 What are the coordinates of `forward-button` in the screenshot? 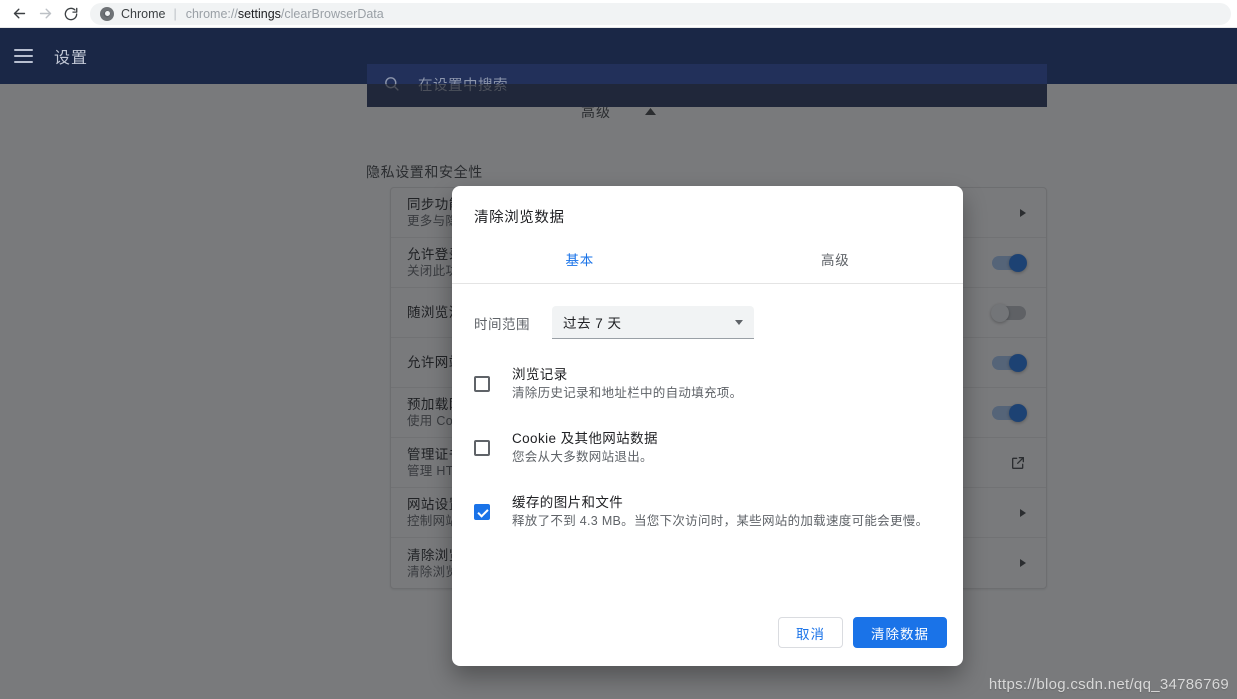 It's located at (45, 14).